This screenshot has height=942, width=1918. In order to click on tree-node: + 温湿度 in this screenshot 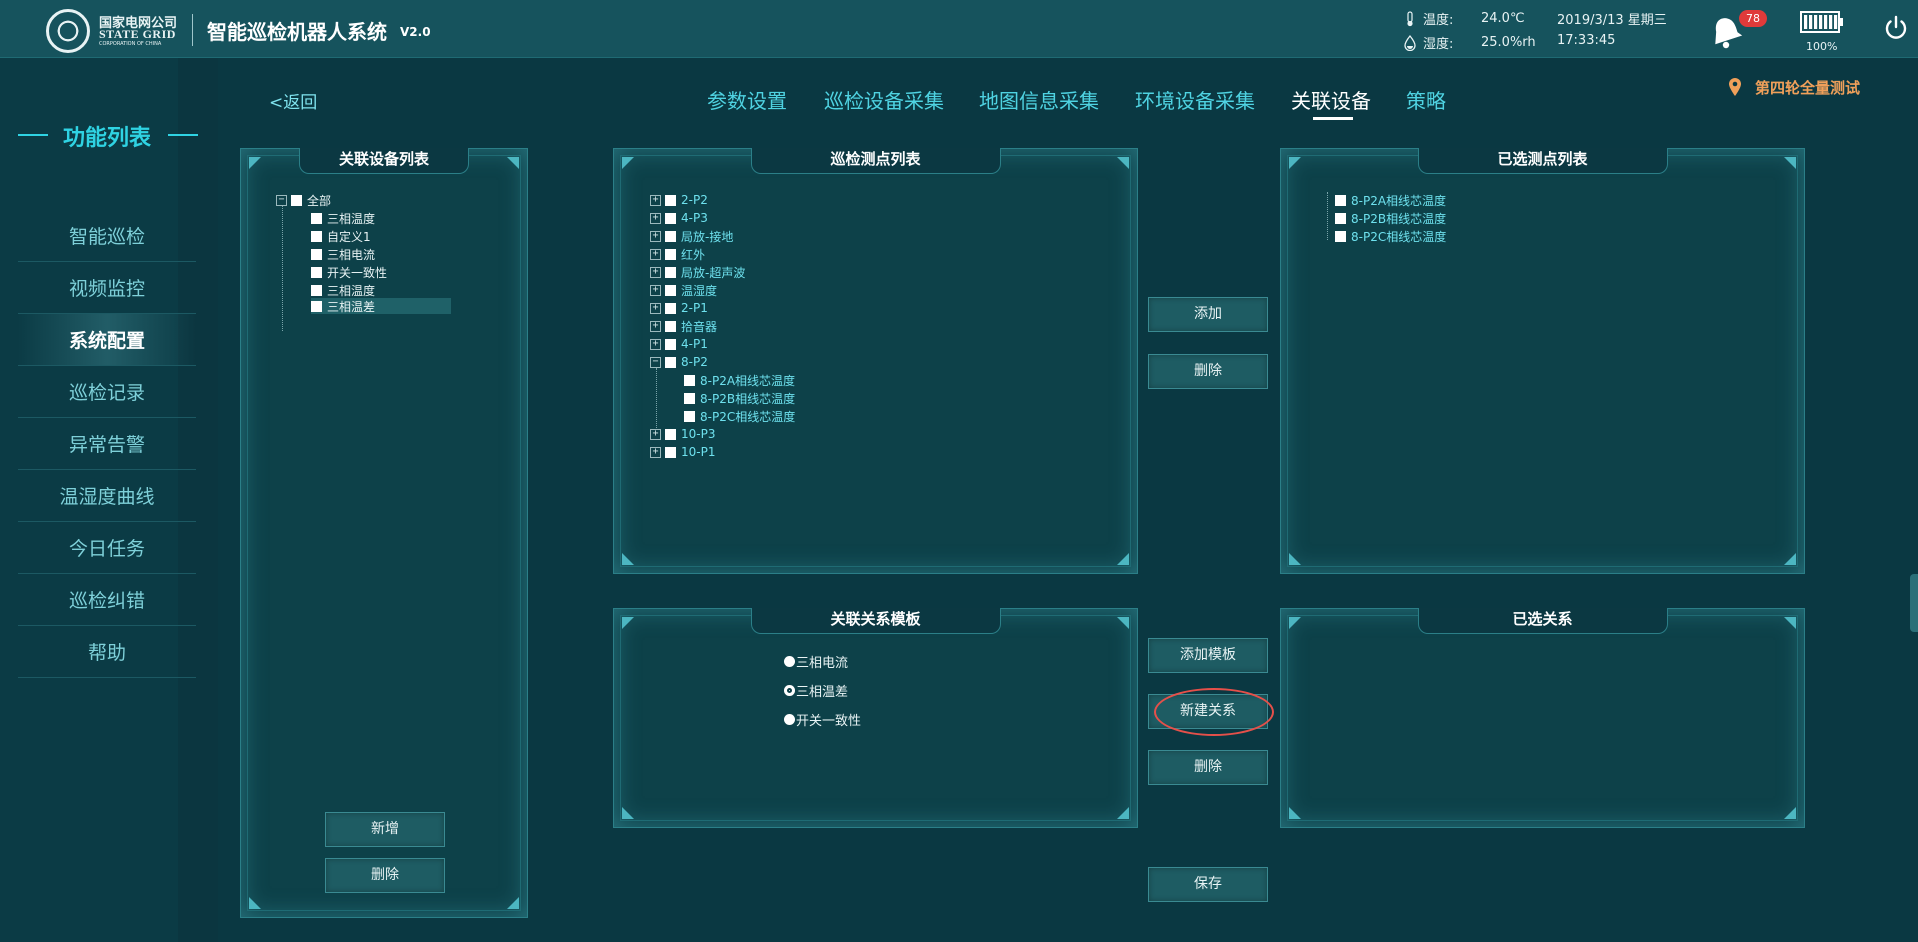, I will do `click(683, 290)`.